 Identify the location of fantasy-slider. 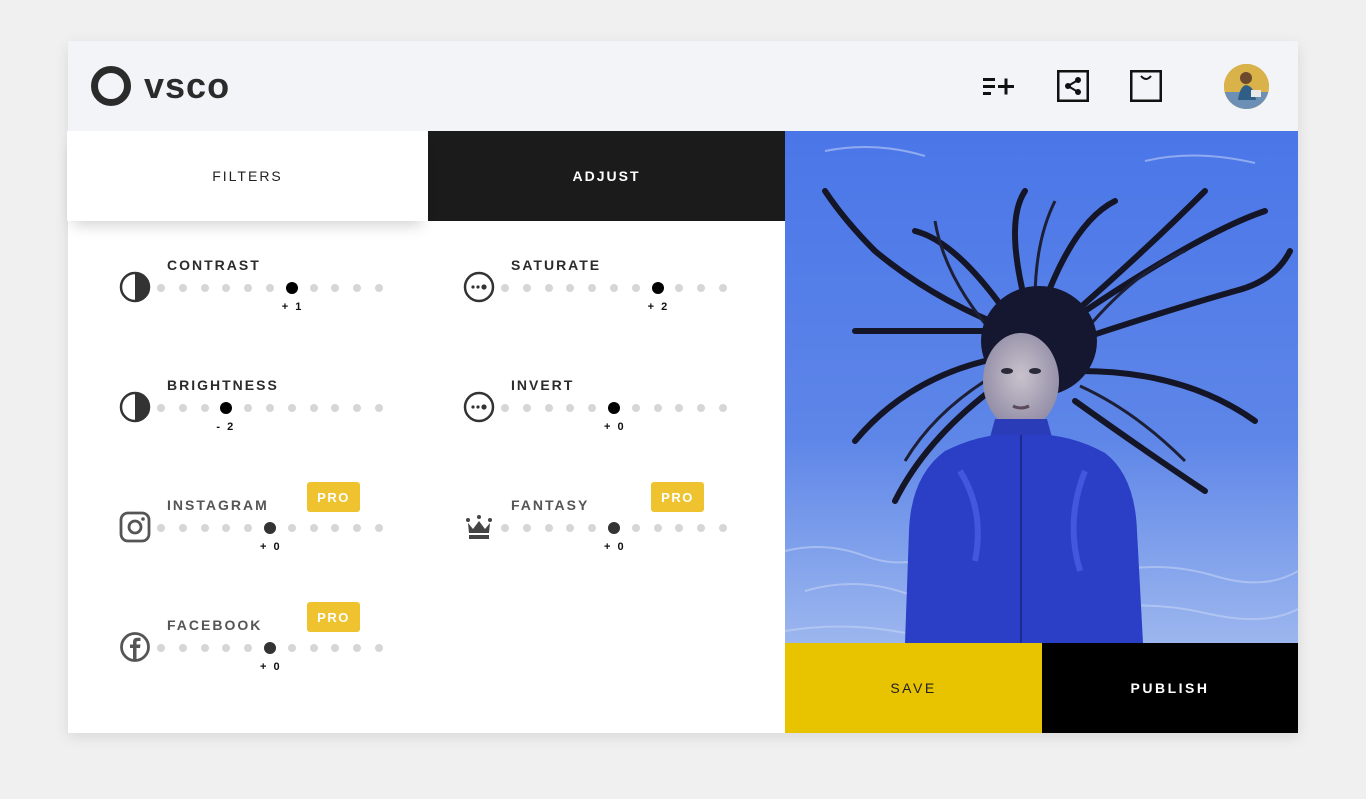
(616, 528).